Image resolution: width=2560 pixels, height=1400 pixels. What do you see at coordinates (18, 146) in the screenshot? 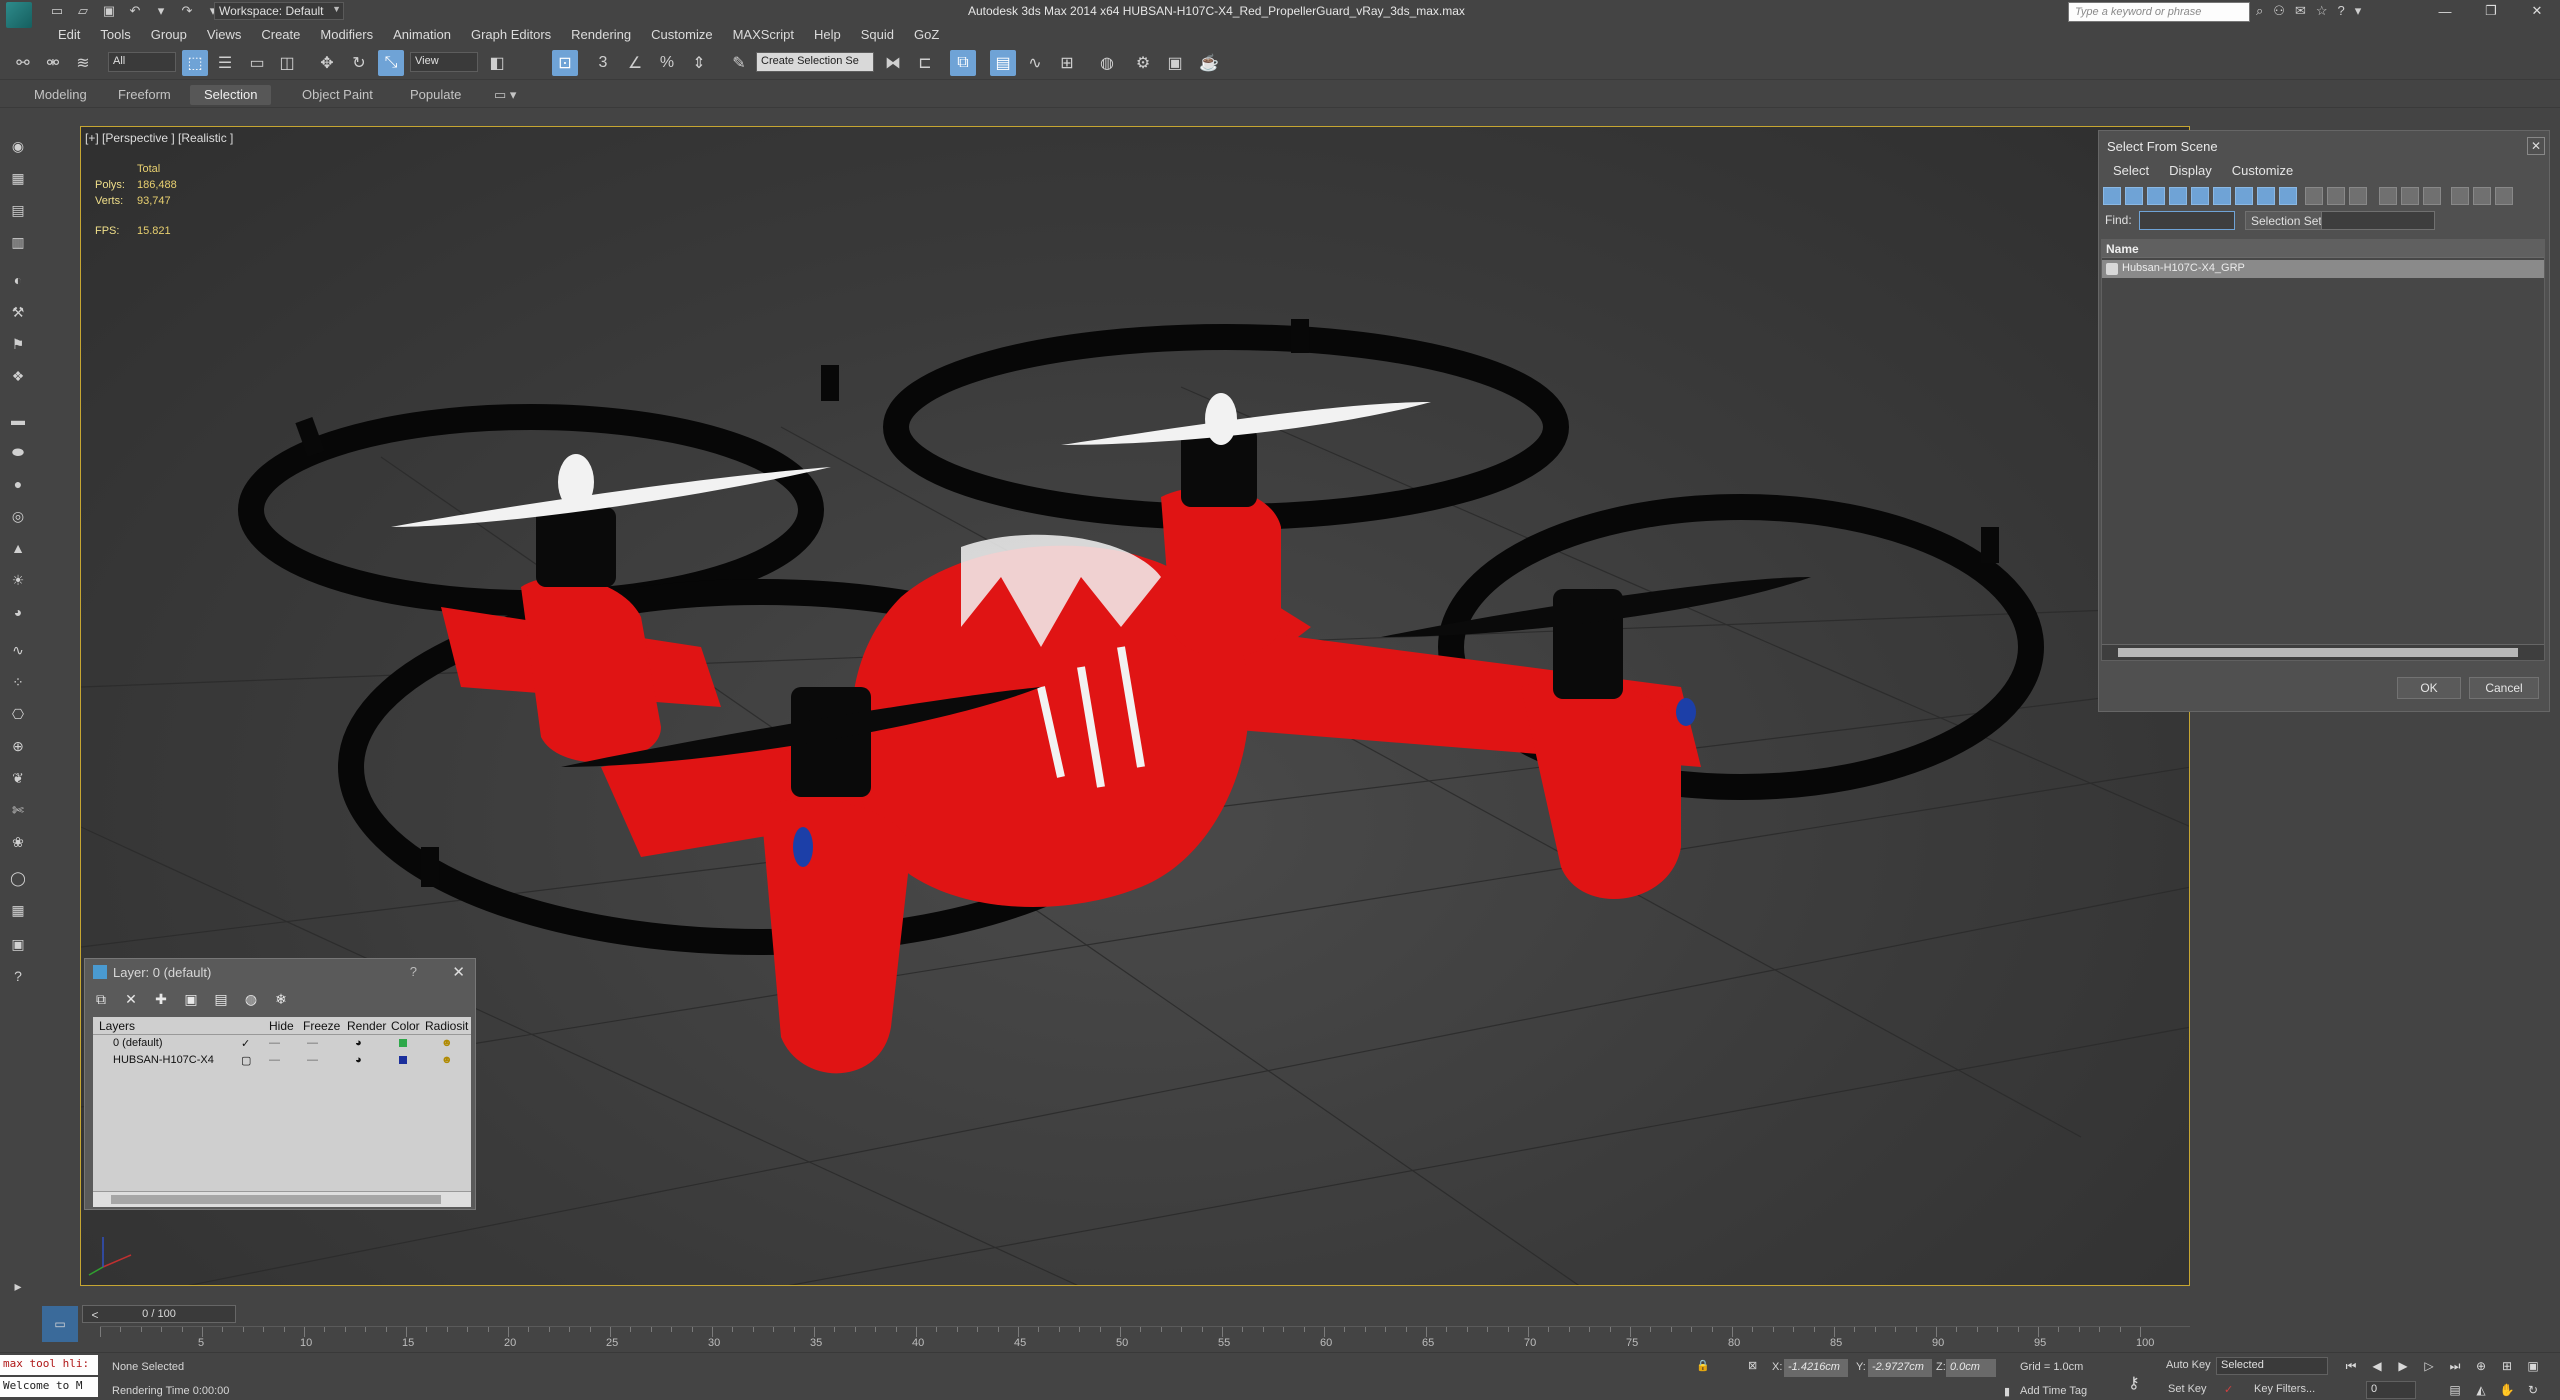
I see `create-panel-icon: ◉` at bounding box center [18, 146].